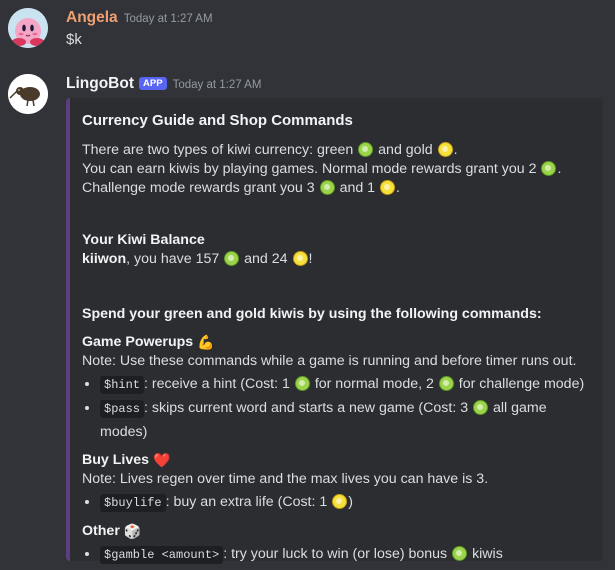 This screenshot has width=615, height=570. Describe the element at coordinates (133, 503) in the screenshot. I see `buylife-command: $buylife` at that location.